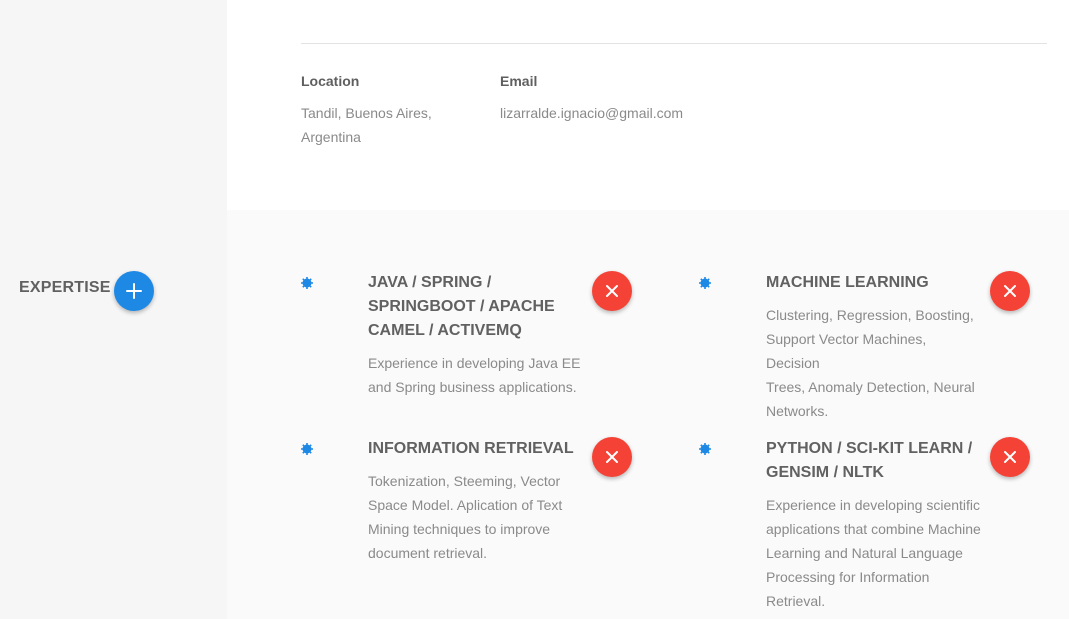 The image size is (1069, 619). What do you see at coordinates (847, 282) in the screenshot?
I see `expertise-title-machine-learning: MACHINE LEARNING` at bounding box center [847, 282].